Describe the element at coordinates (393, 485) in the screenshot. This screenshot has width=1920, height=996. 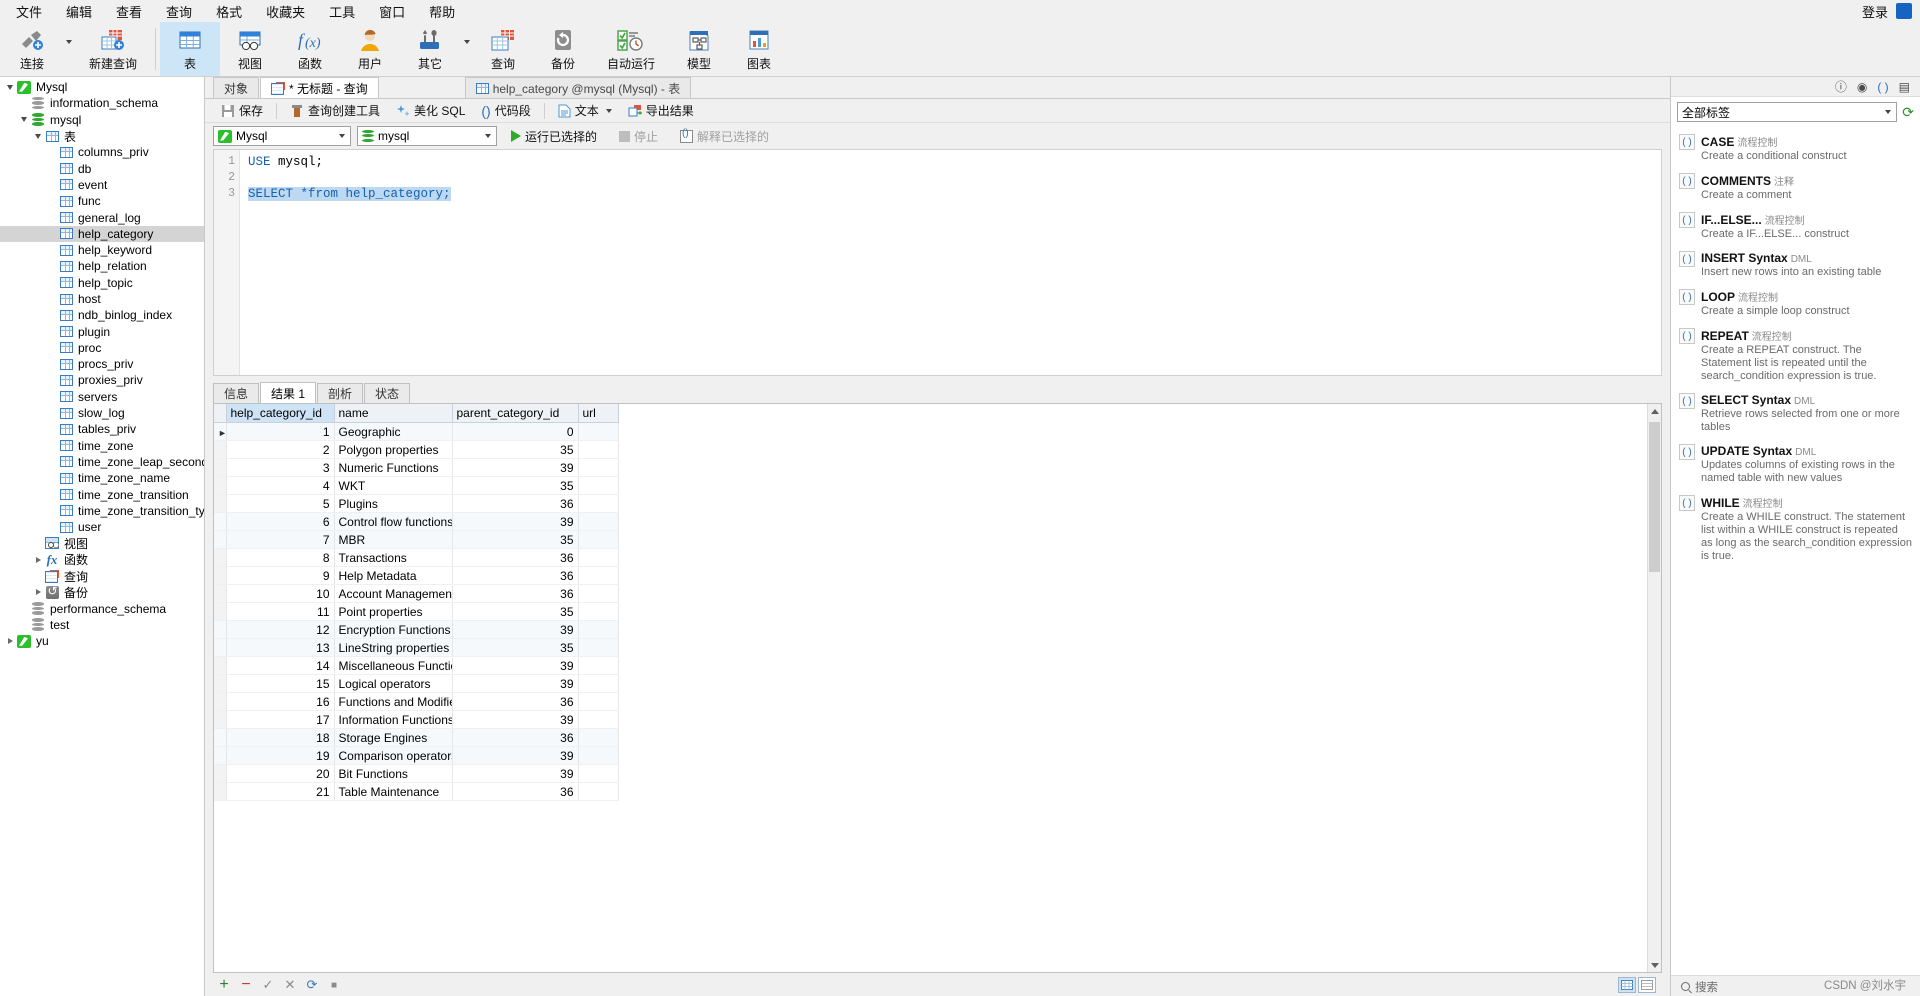
I see `grid-cell: WKT` at that location.